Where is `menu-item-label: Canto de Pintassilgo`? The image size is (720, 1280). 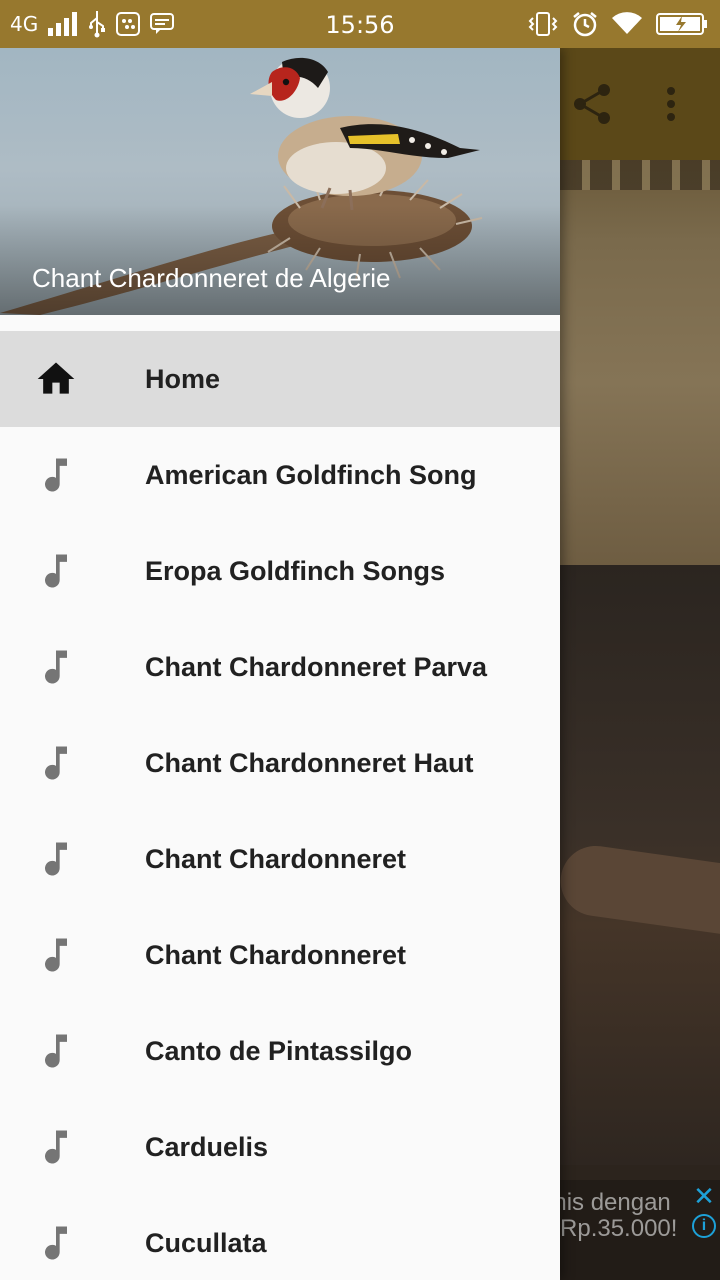
menu-item-label: Canto de Pintassilgo is located at coordinates (279, 1051).